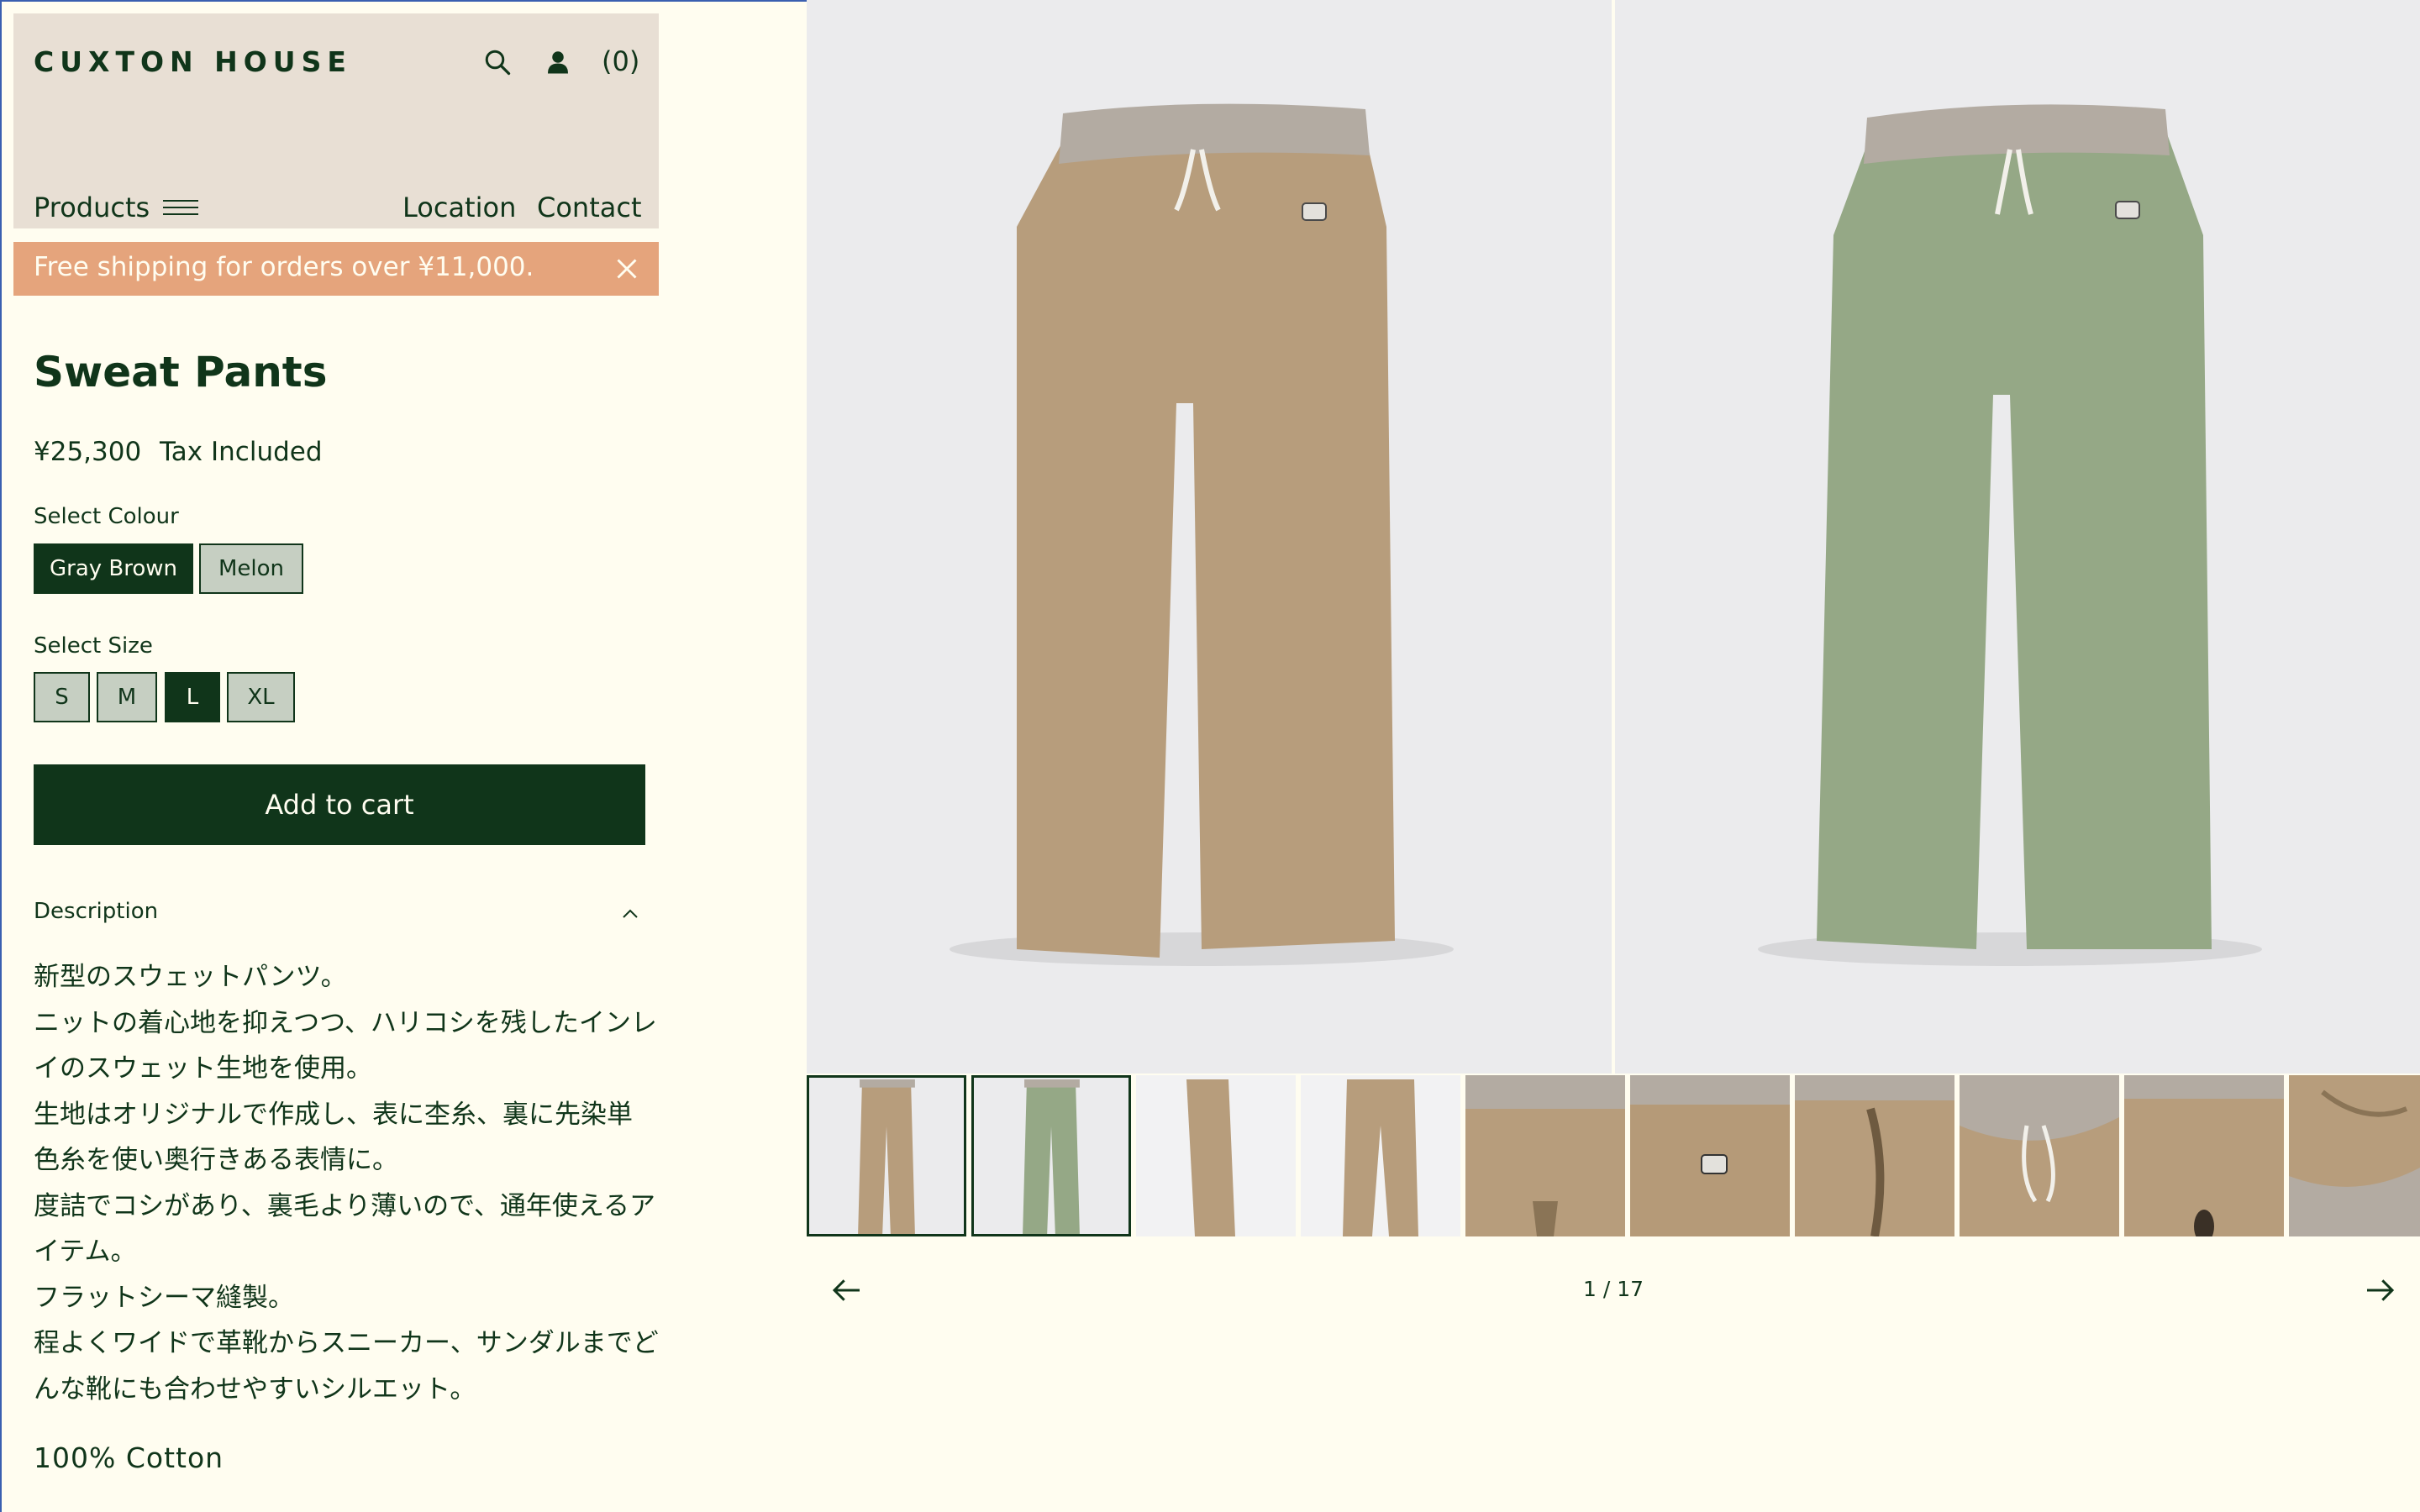  I want to click on description-line: イテム。, so click(85, 1251).